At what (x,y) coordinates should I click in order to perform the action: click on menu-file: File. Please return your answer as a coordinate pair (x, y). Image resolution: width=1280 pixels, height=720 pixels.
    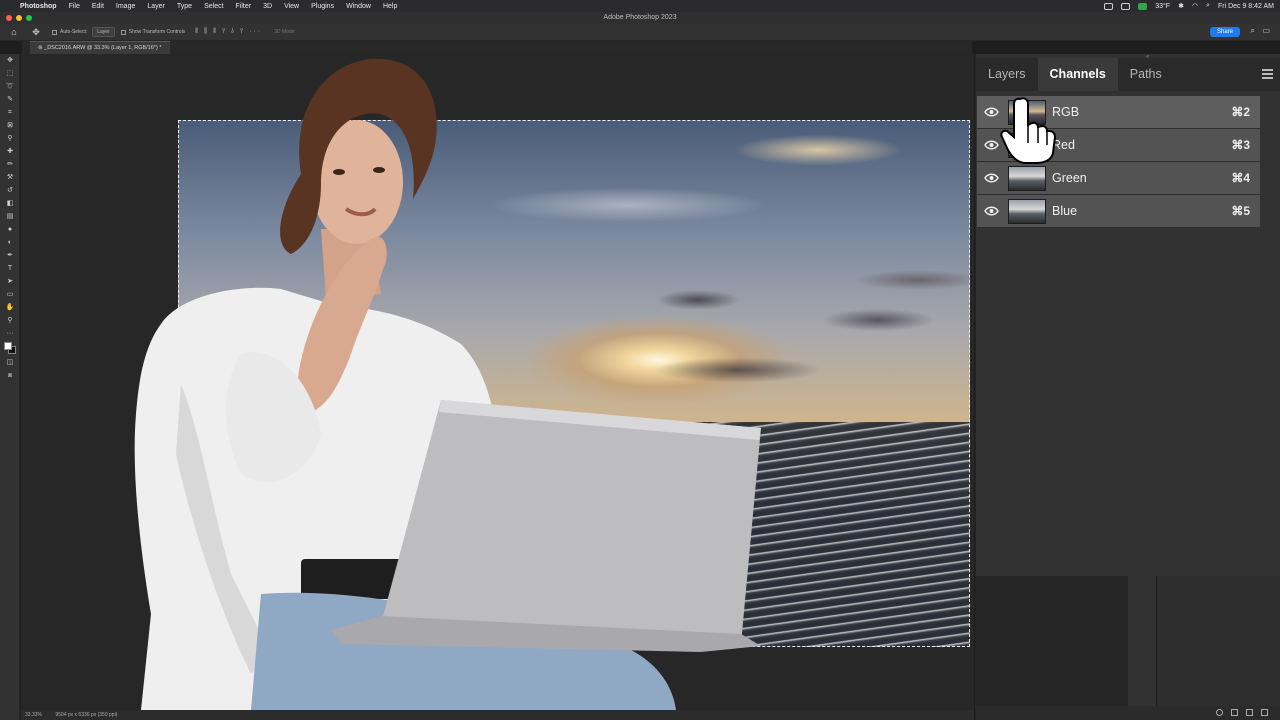
    Looking at the image, I should click on (74, 6).